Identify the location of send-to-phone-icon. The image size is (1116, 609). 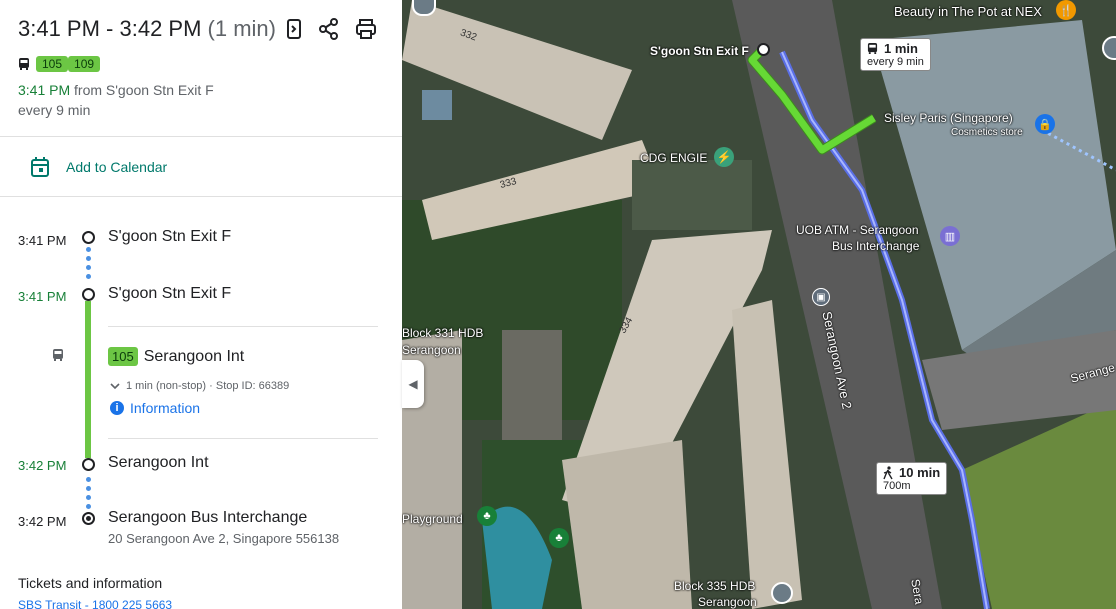
(294, 29).